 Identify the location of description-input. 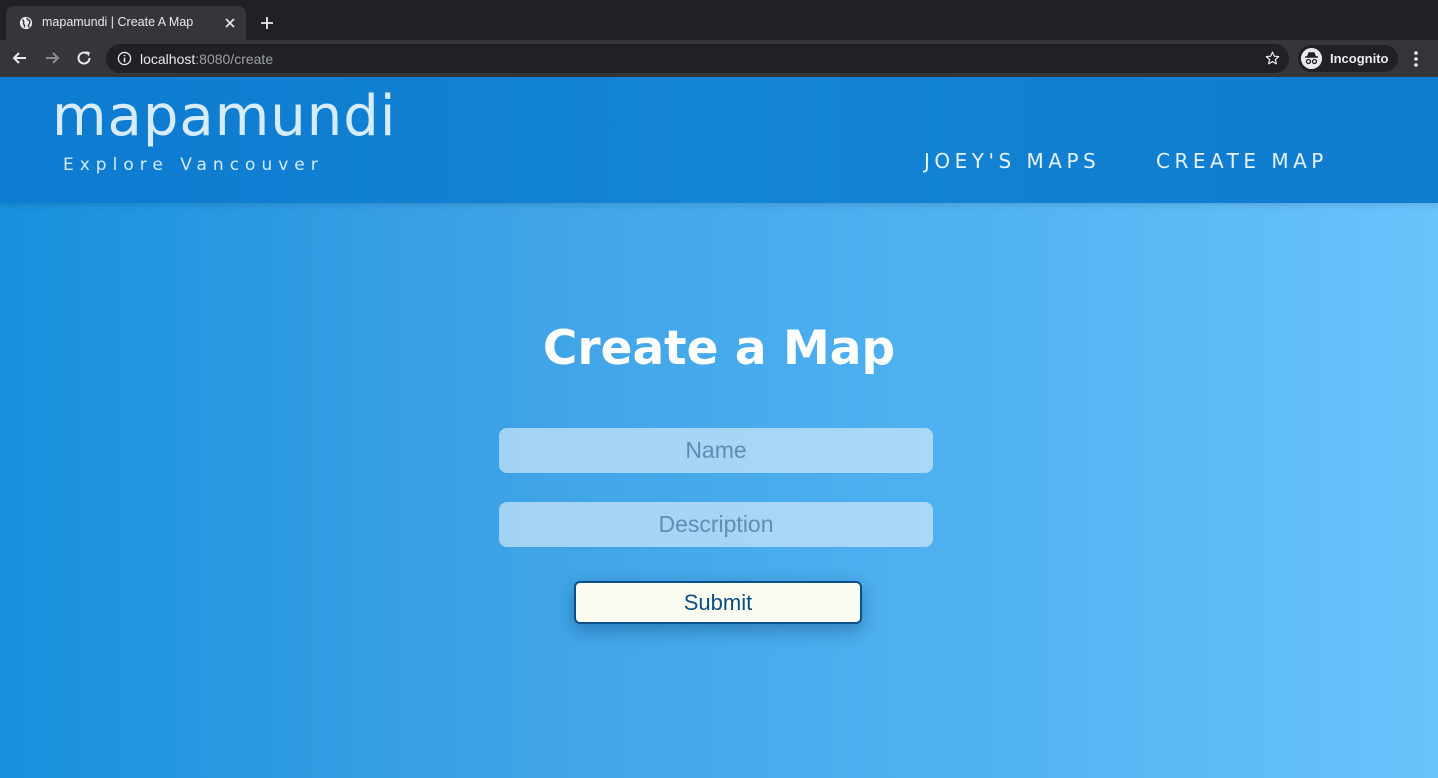
(716, 524).